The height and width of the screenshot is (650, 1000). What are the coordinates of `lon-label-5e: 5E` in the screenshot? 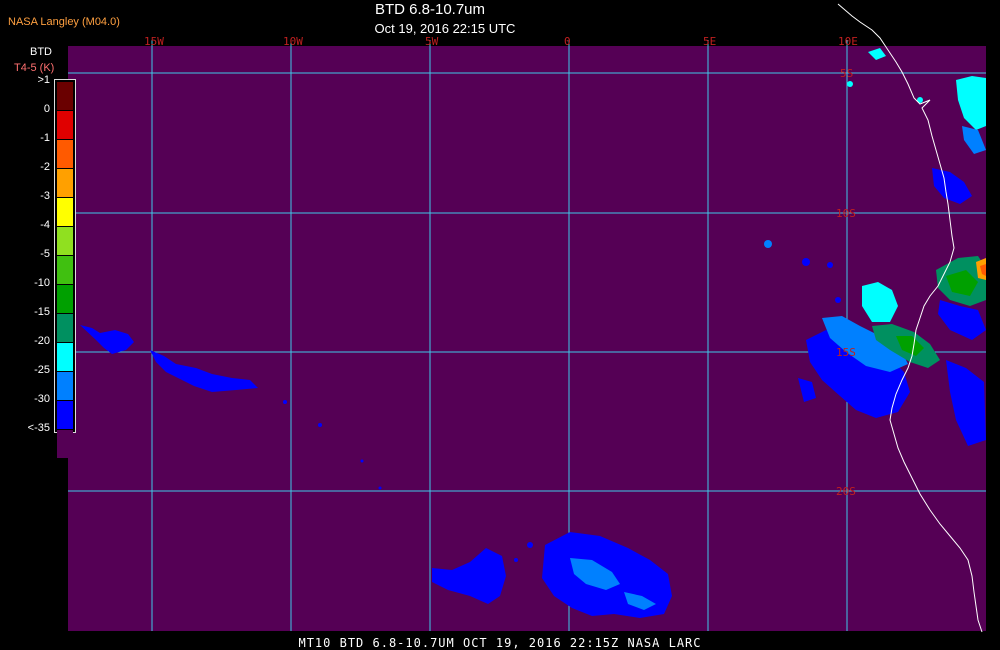 It's located at (710, 41).